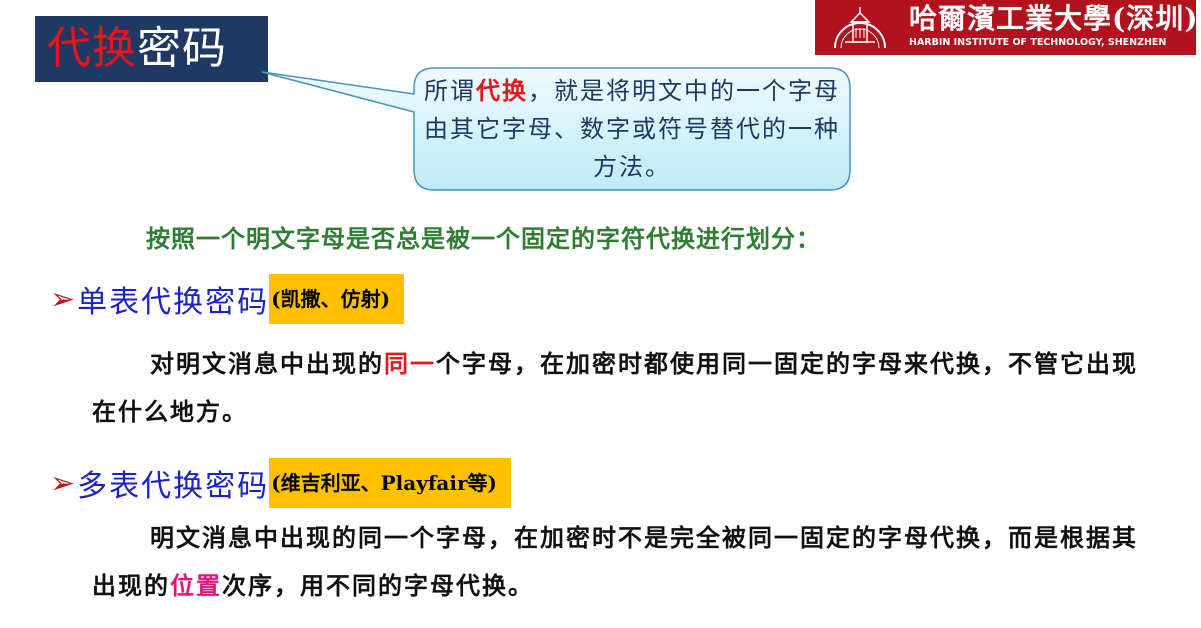  What do you see at coordinates (337, 299) in the screenshot?
I see `section-note: (凯撒、仿射)` at bounding box center [337, 299].